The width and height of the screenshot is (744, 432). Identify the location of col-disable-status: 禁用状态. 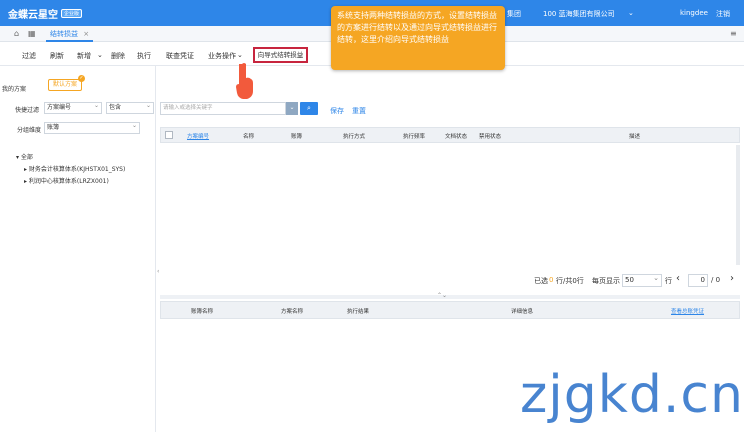
(490, 136).